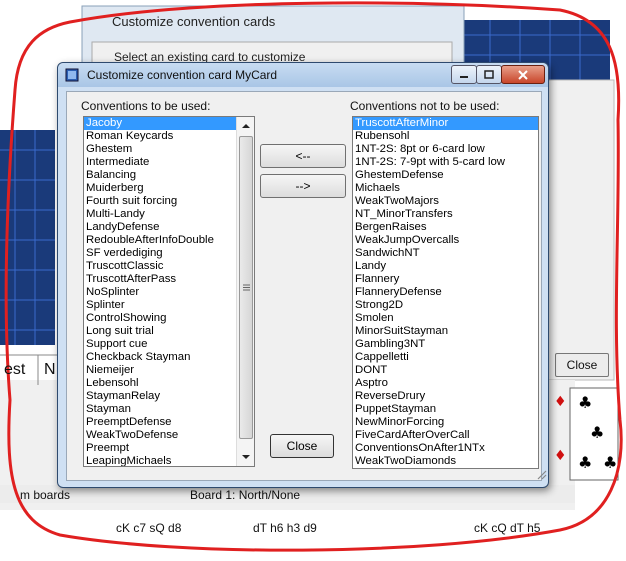 The image size is (626, 561). I want to click on hand-cards-north: dT h6 h3 d9, so click(285, 528).